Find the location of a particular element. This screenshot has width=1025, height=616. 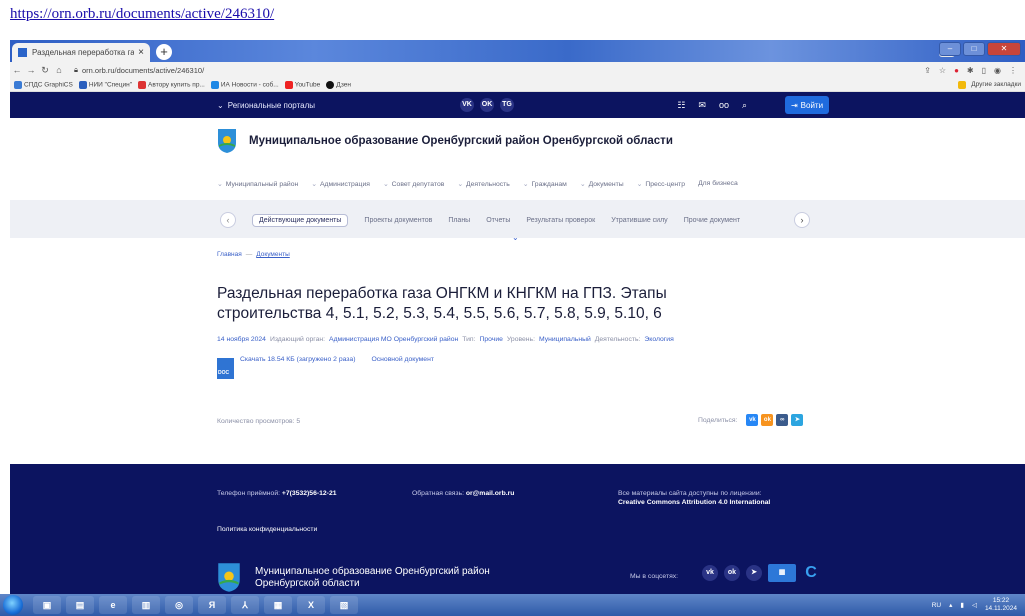

sidepanel-icon: ▯ is located at coordinates (984, 70).